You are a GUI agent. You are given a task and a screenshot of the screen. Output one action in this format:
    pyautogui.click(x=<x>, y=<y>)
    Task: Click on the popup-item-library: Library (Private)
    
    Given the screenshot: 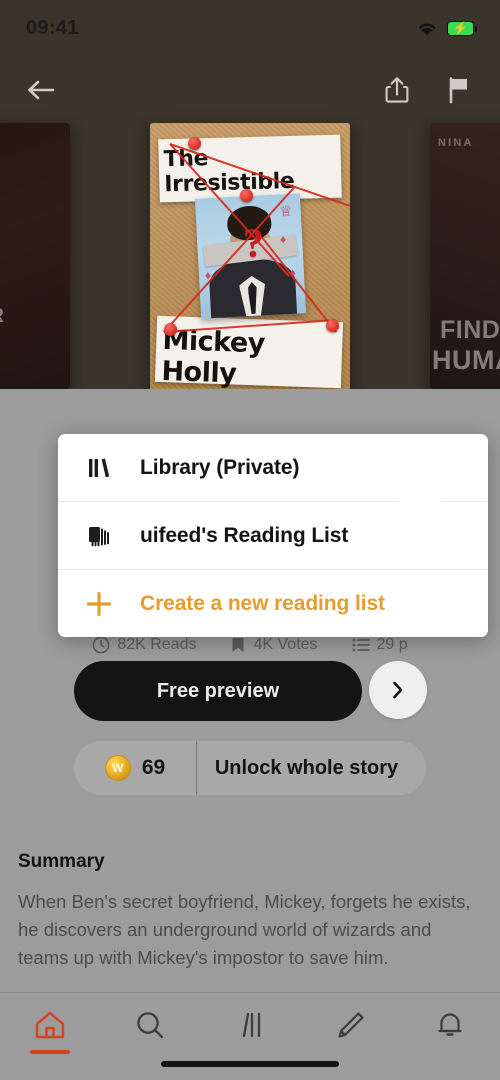 What is the action you would take?
    pyautogui.click(x=273, y=467)
    